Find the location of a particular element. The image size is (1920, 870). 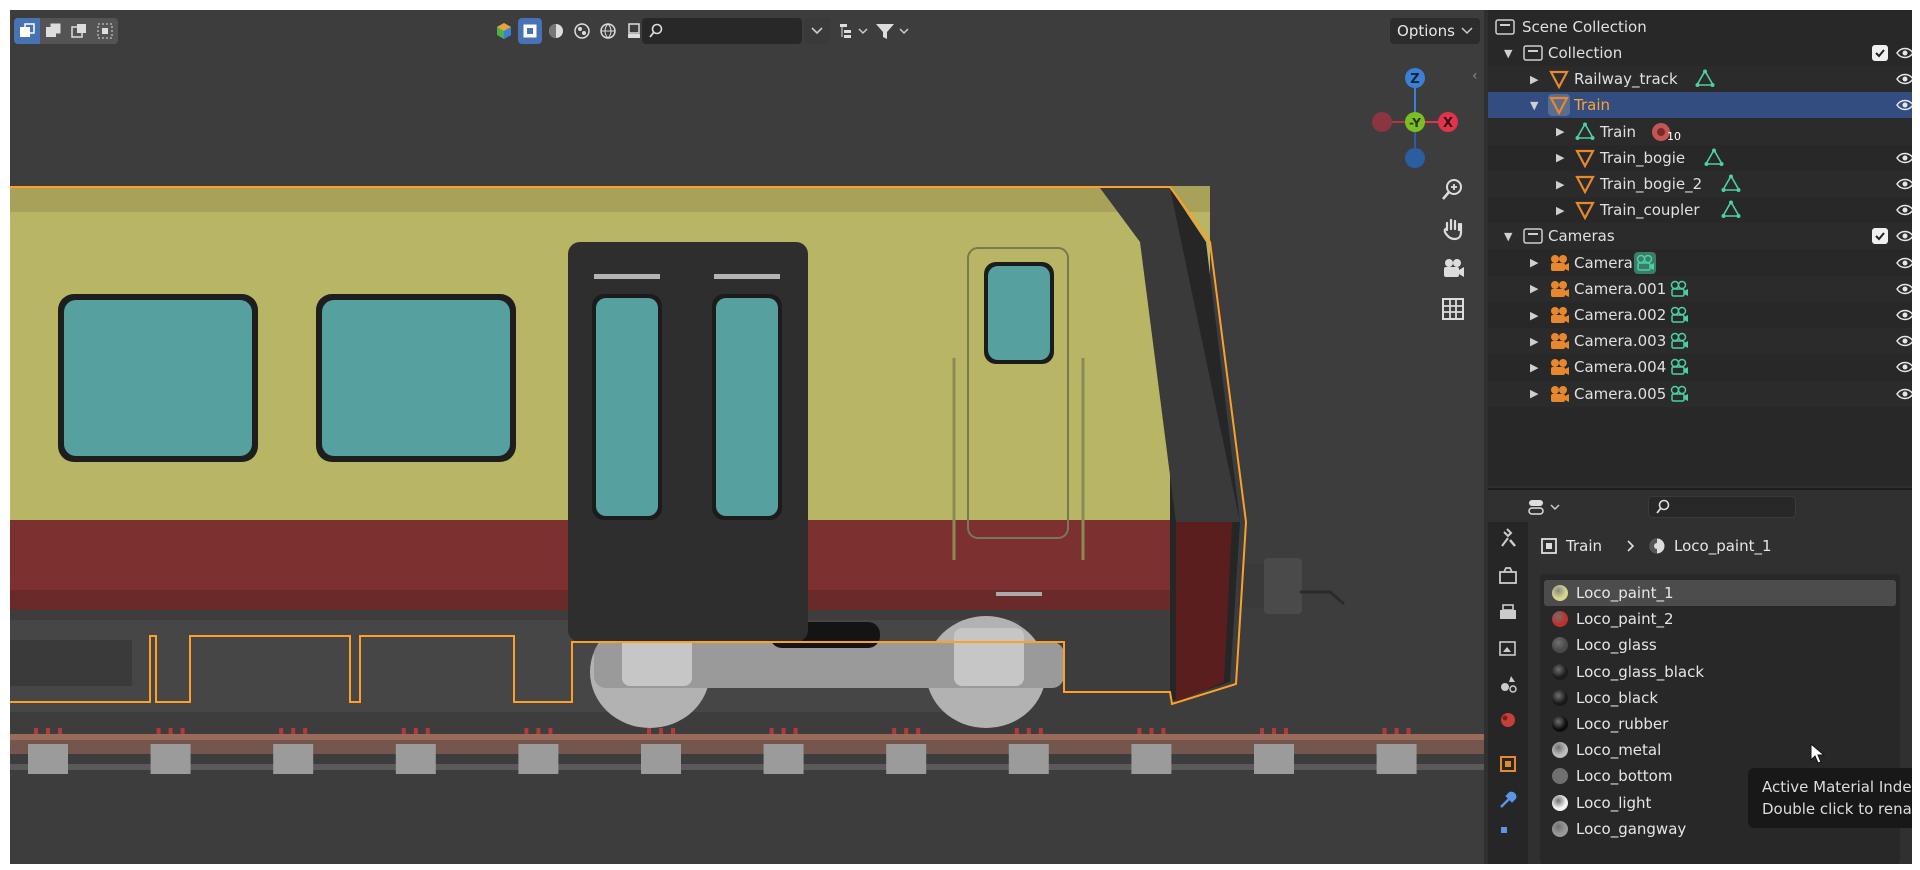

zoom-icon is located at coordinates (1453, 189).